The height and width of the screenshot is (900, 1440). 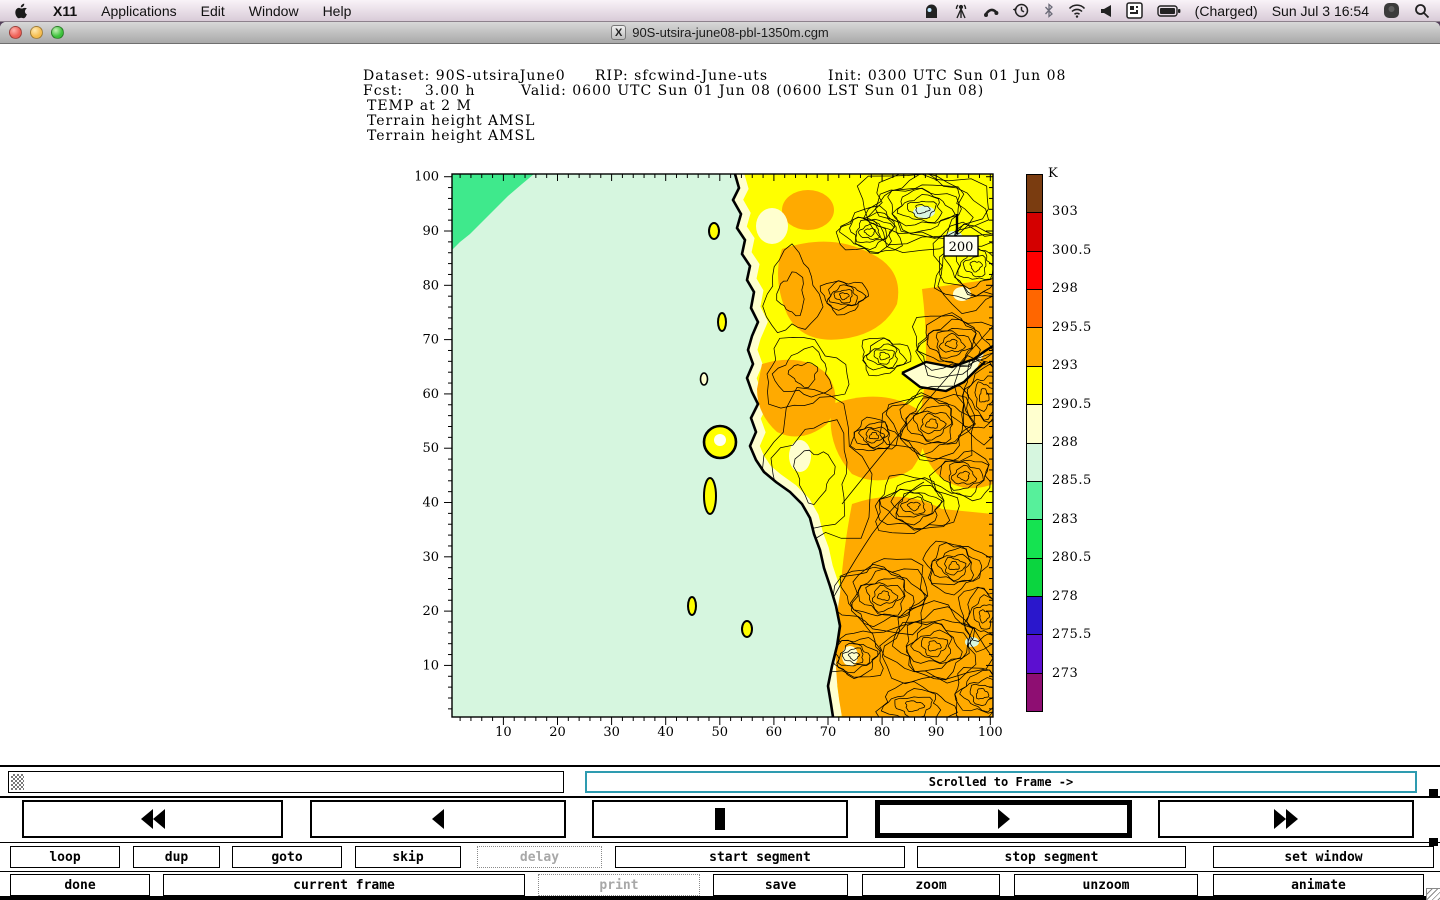 I want to click on colorbar-tick-label: 288, so click(x=1065, y=442).